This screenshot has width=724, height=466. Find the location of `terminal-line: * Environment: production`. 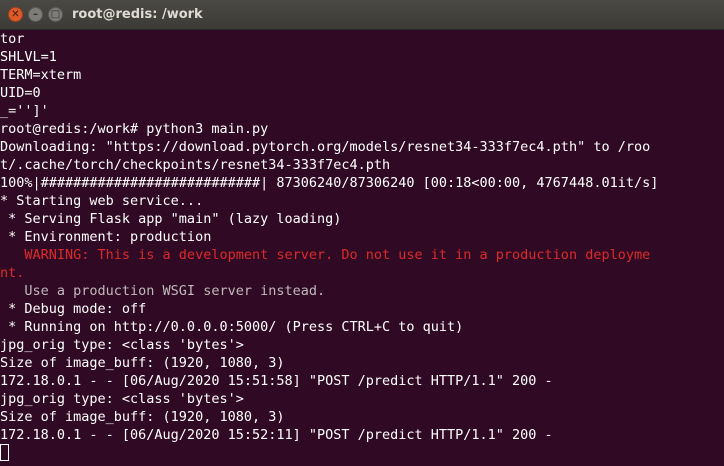

terminal-line: * Environment: production is located at coordinates (106, 237).